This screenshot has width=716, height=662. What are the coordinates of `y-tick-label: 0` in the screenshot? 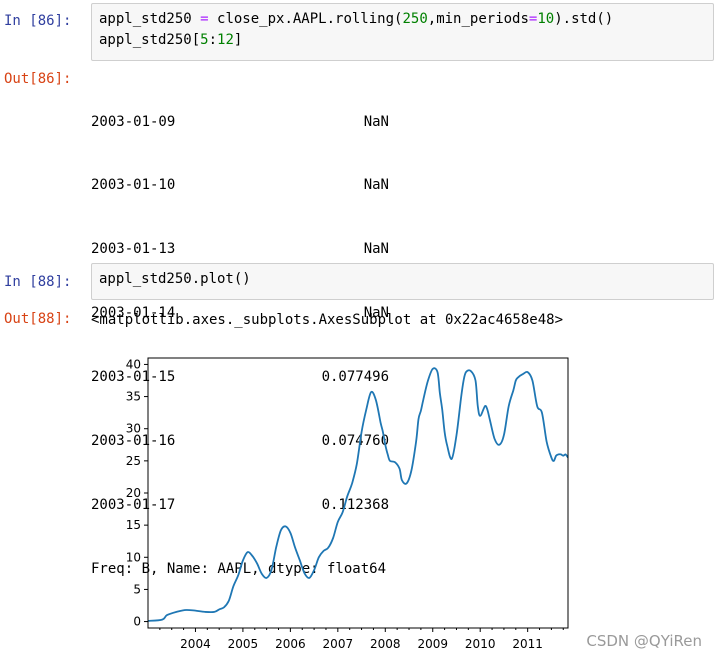 It's located at (137, 622).